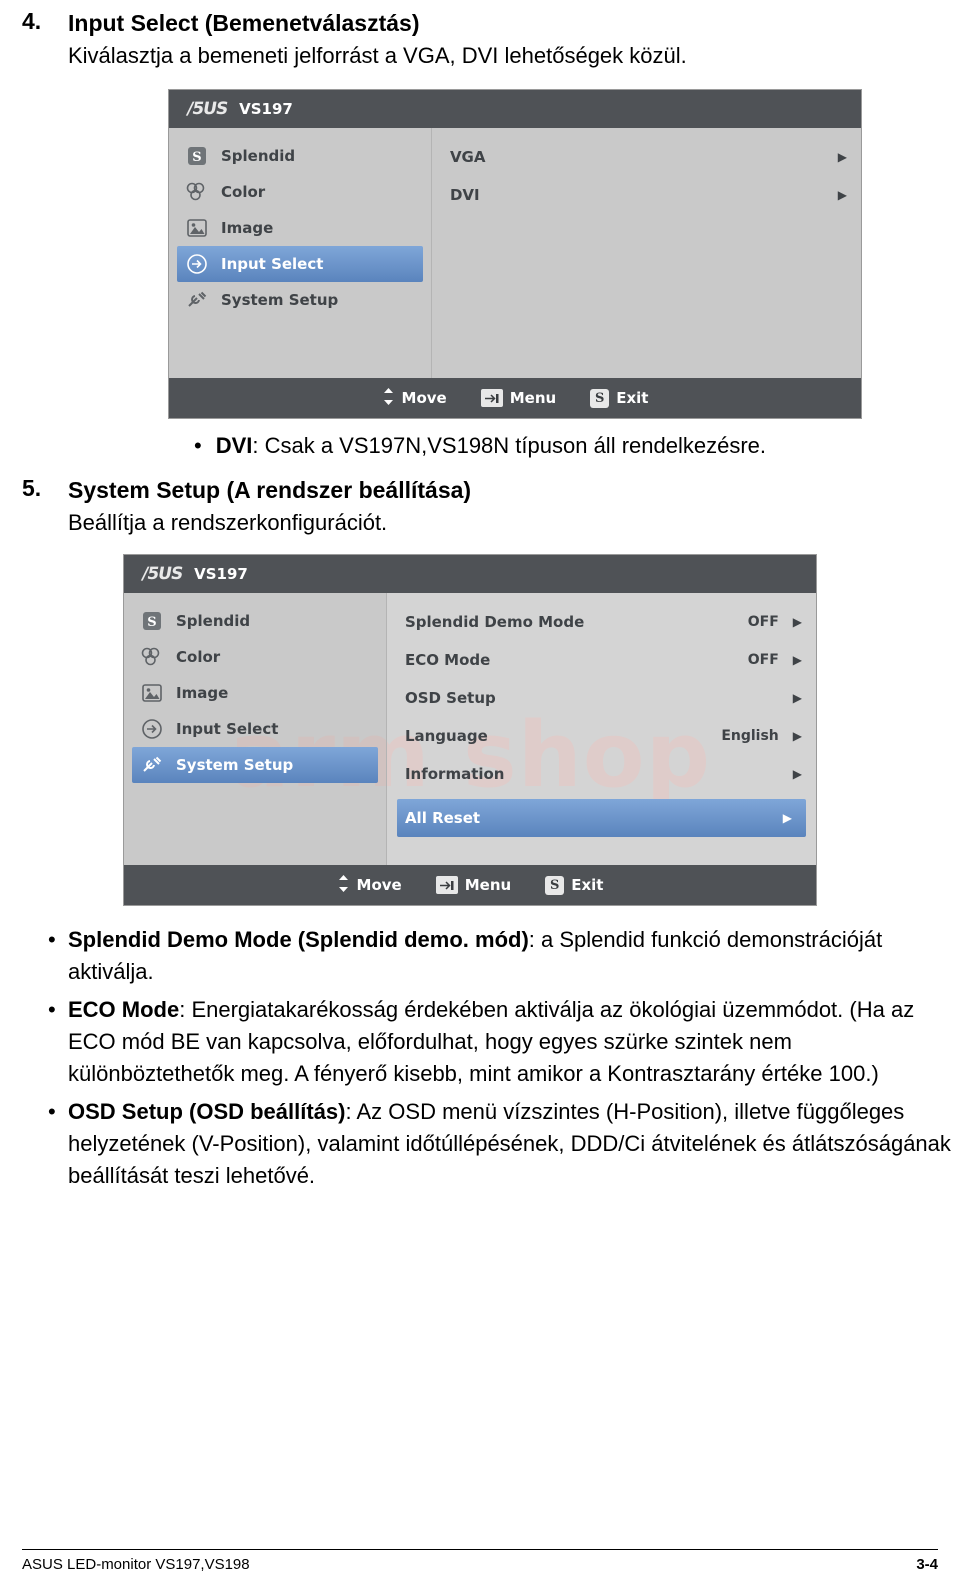  Describe the element at coordinates (32, 21) in the screenshot. I see `section-number: 4.` at that location.